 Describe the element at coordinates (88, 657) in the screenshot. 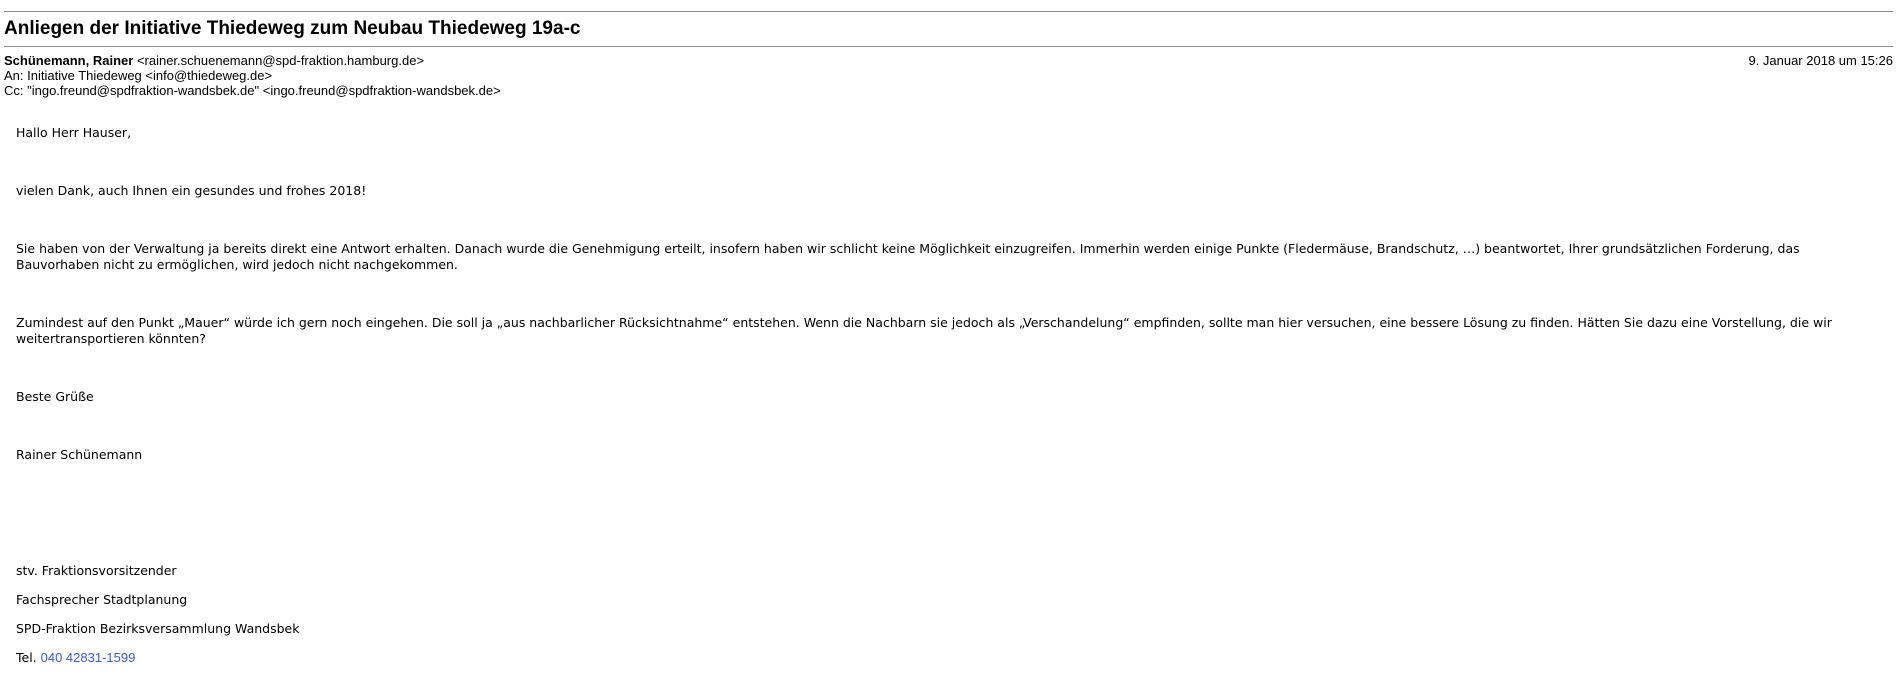

I see `telephone-link: 040 42831-1599` at that location.